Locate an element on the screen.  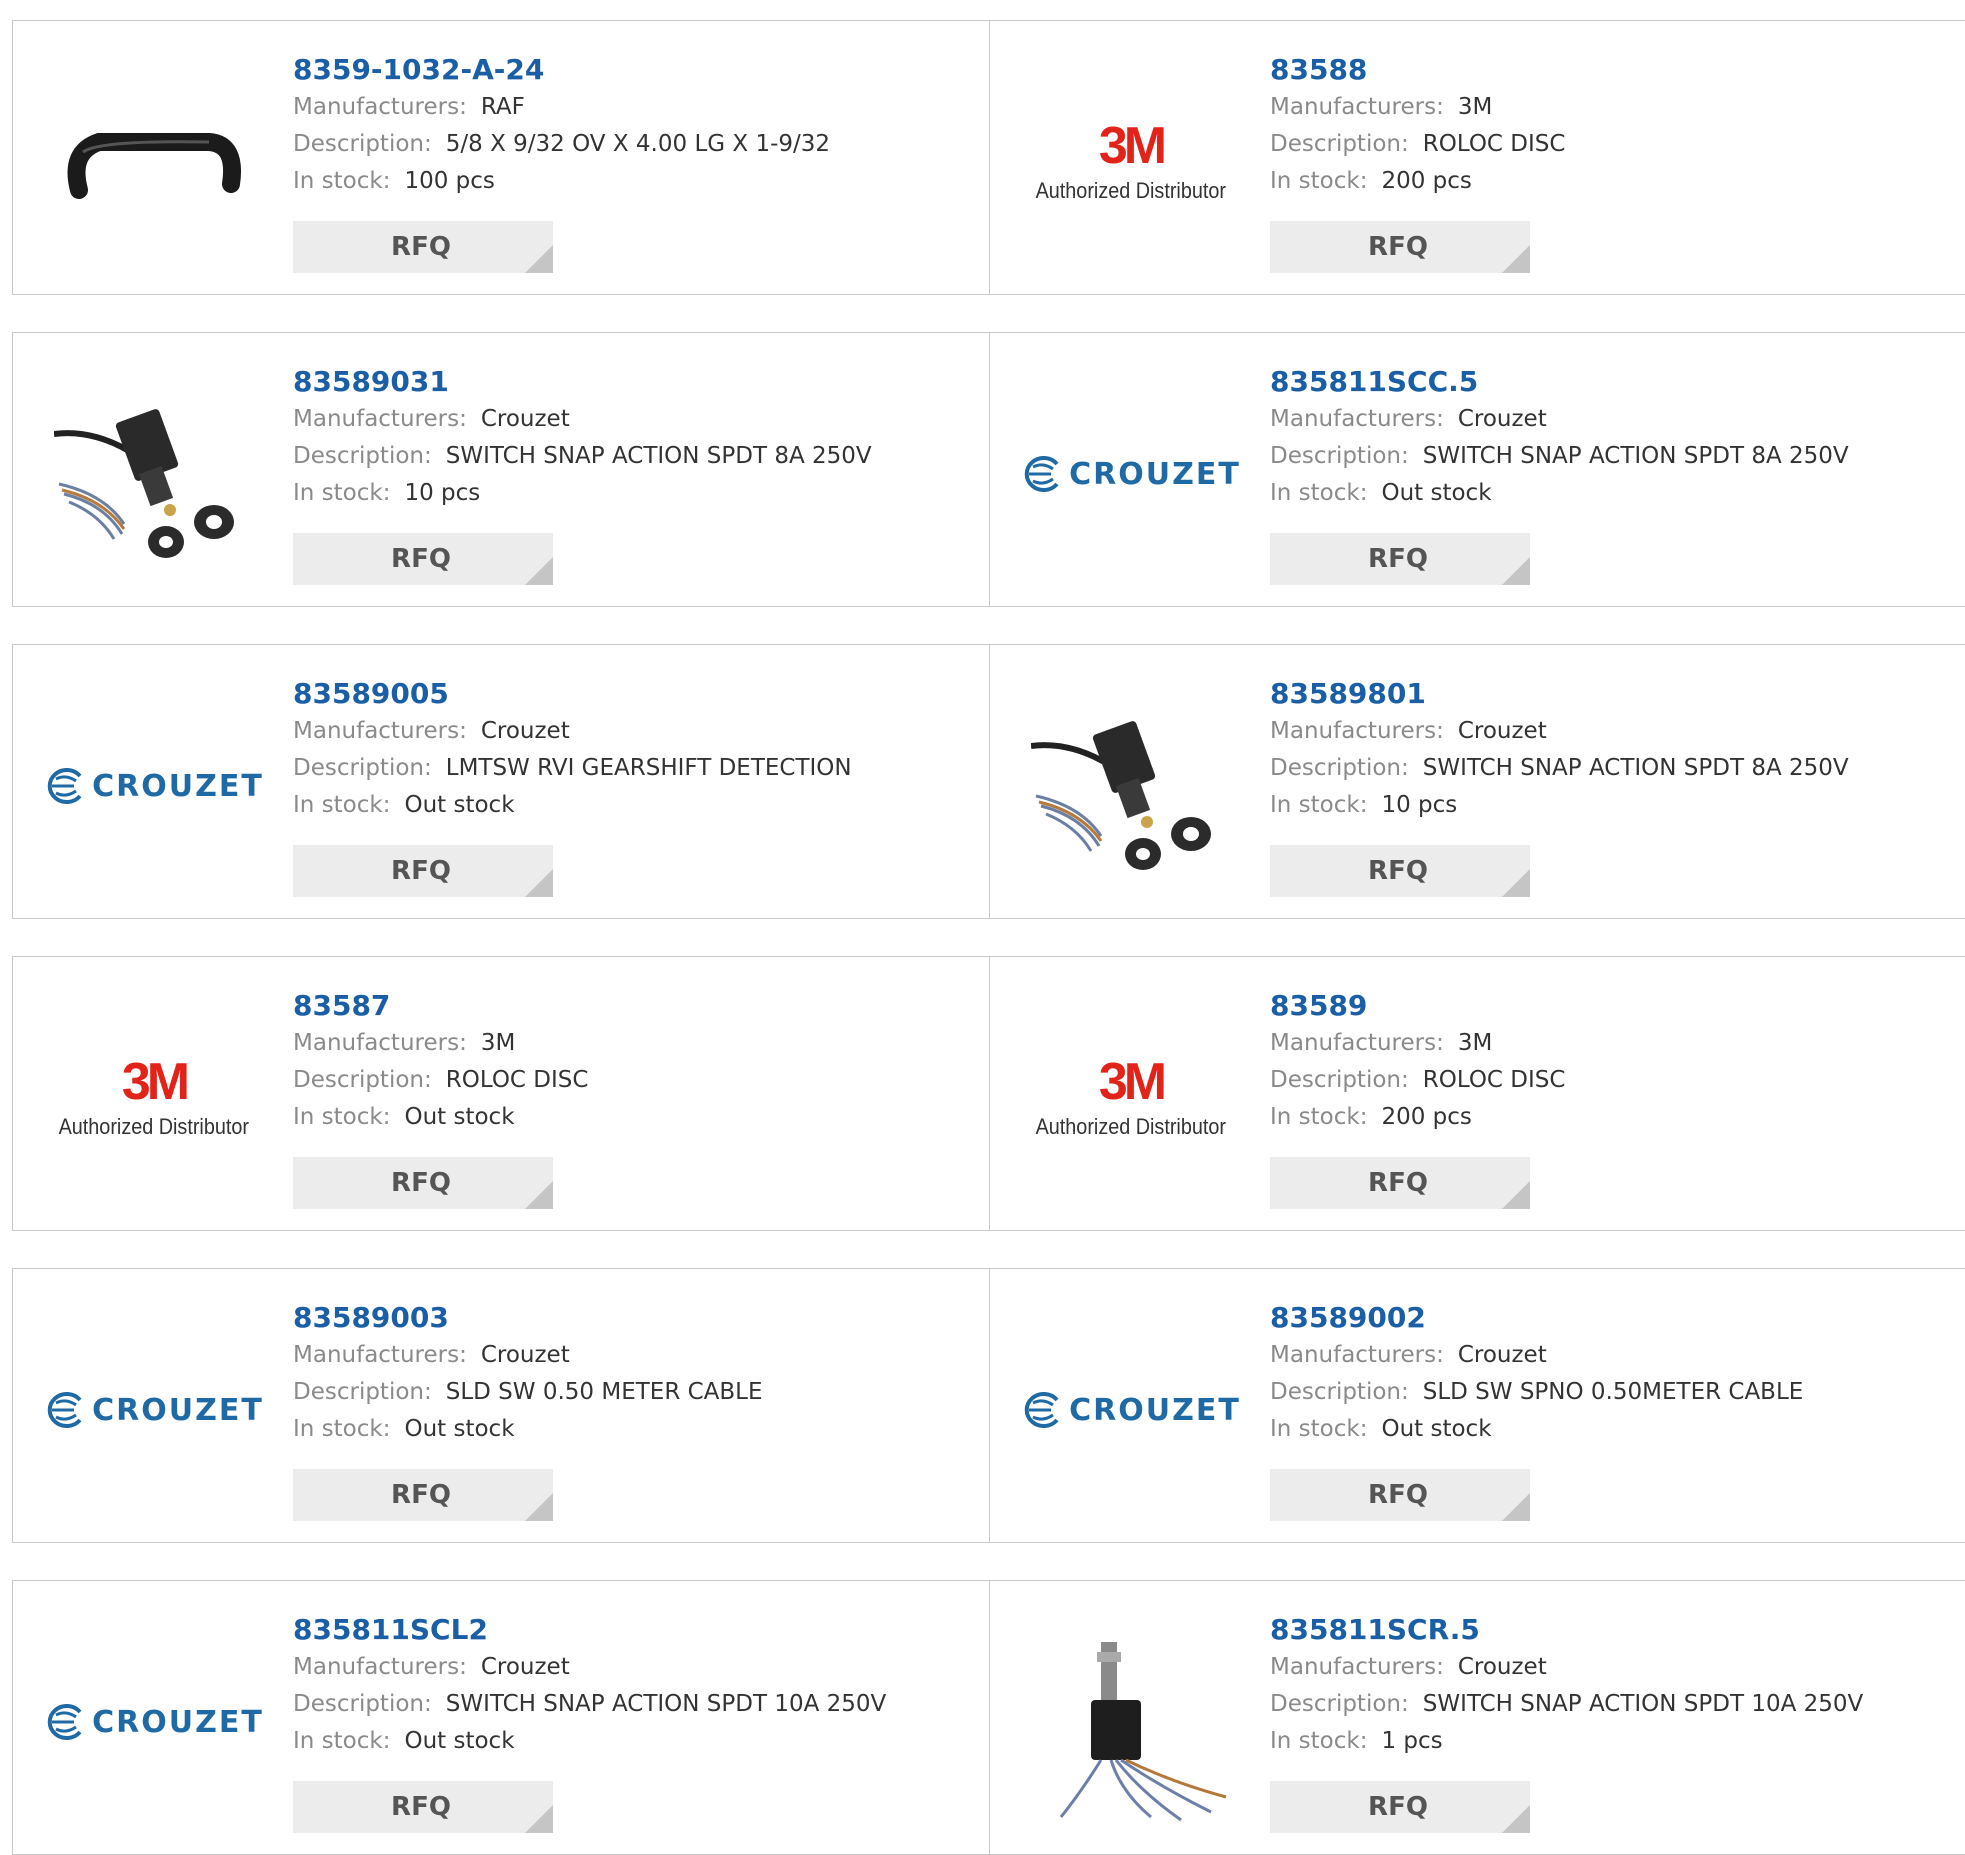
part-number-link: 835811SCL2 is located at coordinates (636, 1630).